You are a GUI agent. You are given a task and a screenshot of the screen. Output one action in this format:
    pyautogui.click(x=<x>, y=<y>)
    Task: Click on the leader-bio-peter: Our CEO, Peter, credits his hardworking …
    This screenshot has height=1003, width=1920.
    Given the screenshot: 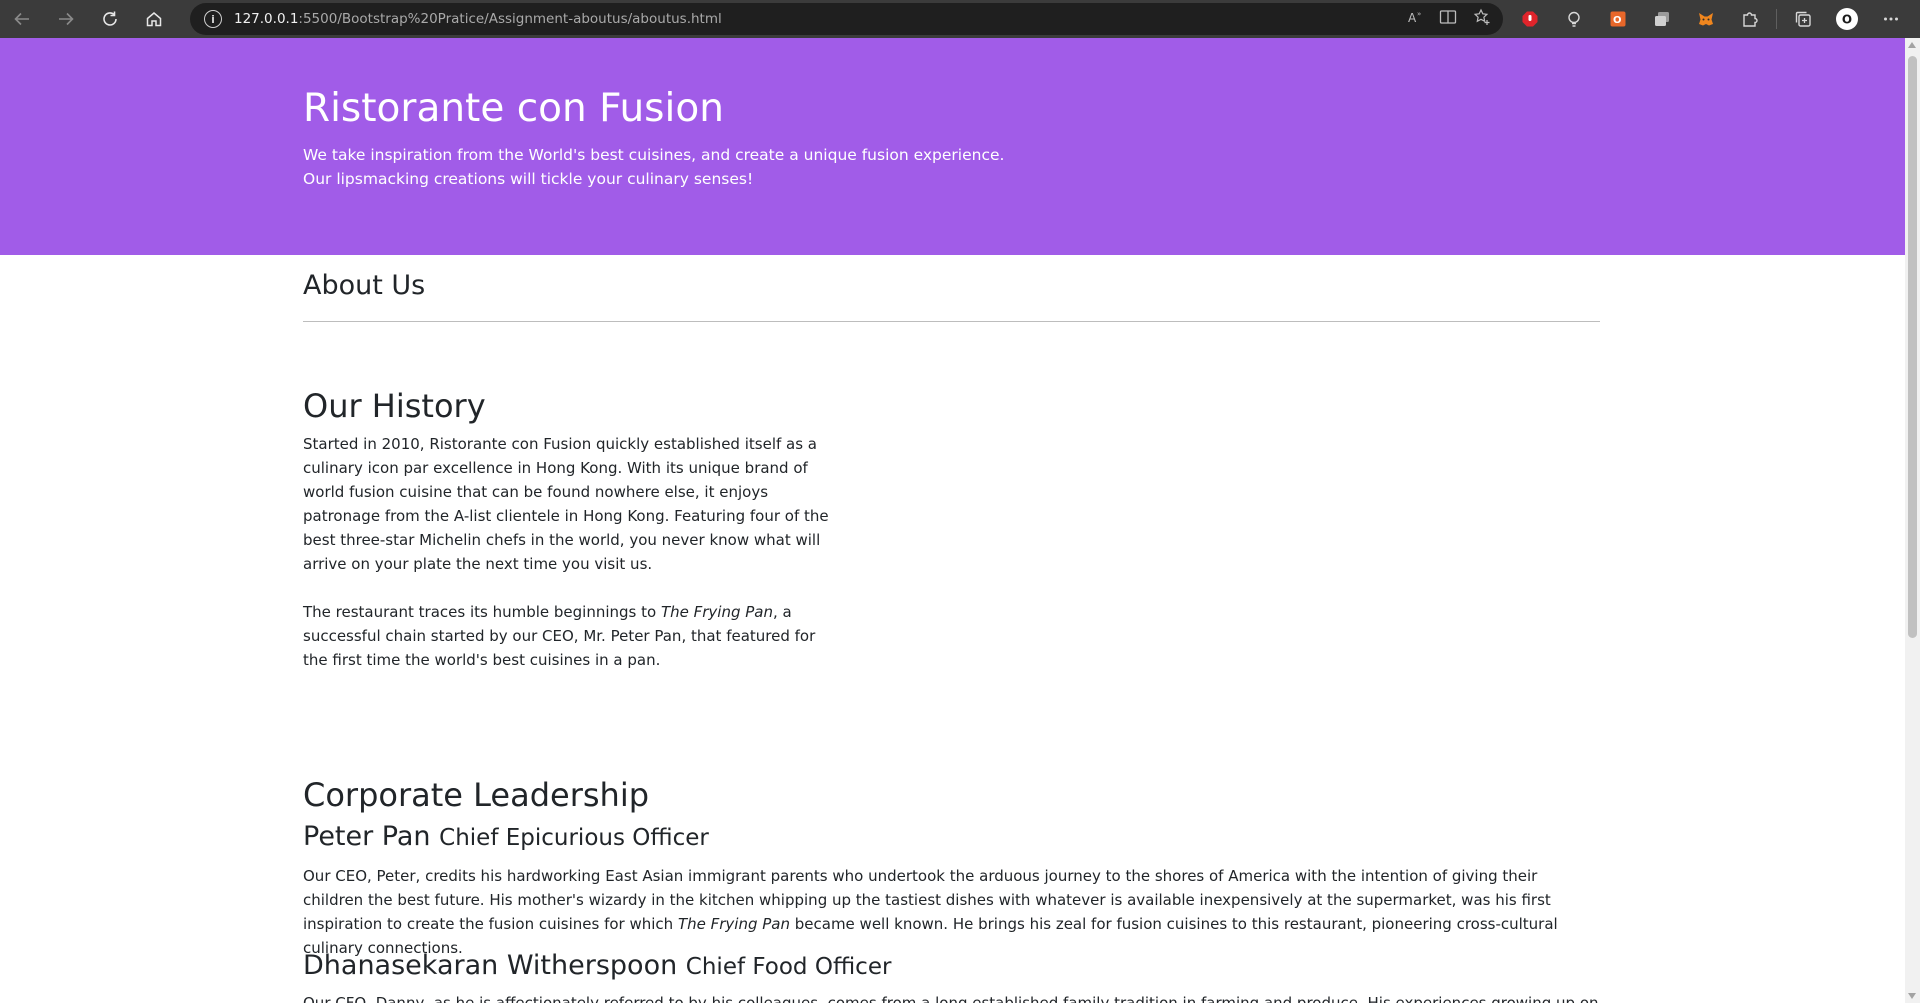 What is the action you would take?
    pyautogui.click(x=930, y=912)
    